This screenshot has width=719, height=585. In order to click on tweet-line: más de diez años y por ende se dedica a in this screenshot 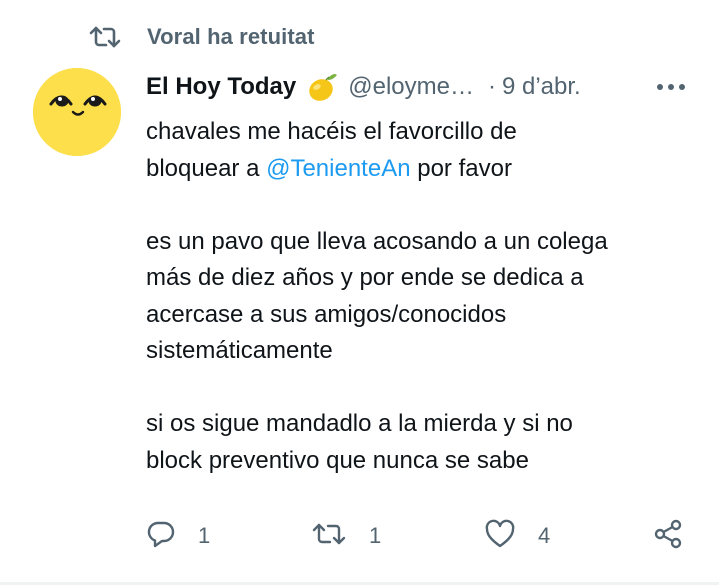, I will do `click(365, 277)`.